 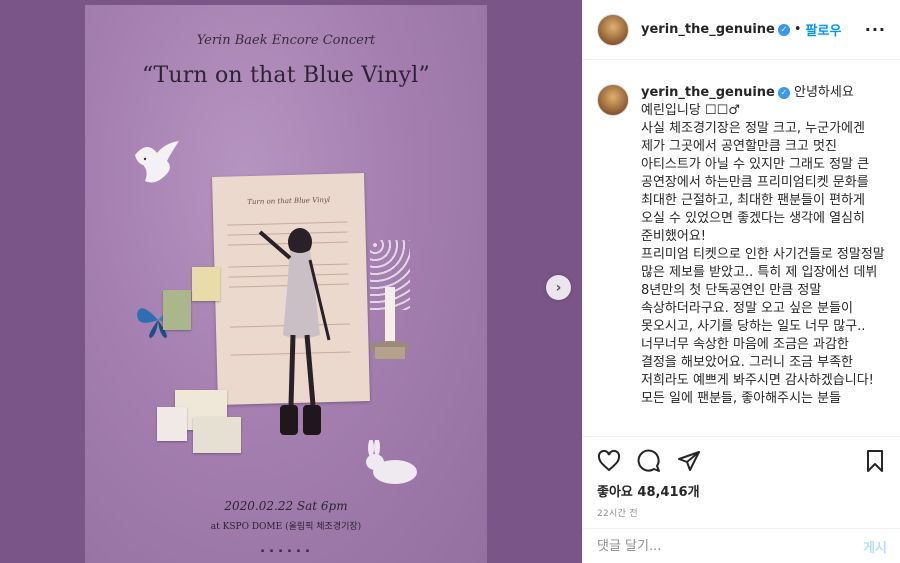 What do you see at coordinates (648, 490) in the screenshot?
I see `likes-count: 좋아요 48,416개` at bounding box center [648, 490].